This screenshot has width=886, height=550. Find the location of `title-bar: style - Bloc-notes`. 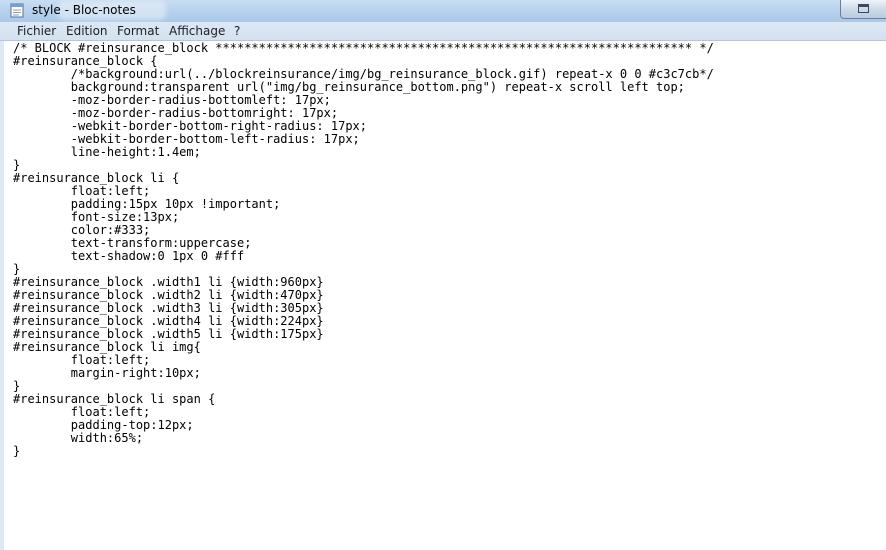

title-bar: style - Bloc-notes is located at coordinates (443, 11).